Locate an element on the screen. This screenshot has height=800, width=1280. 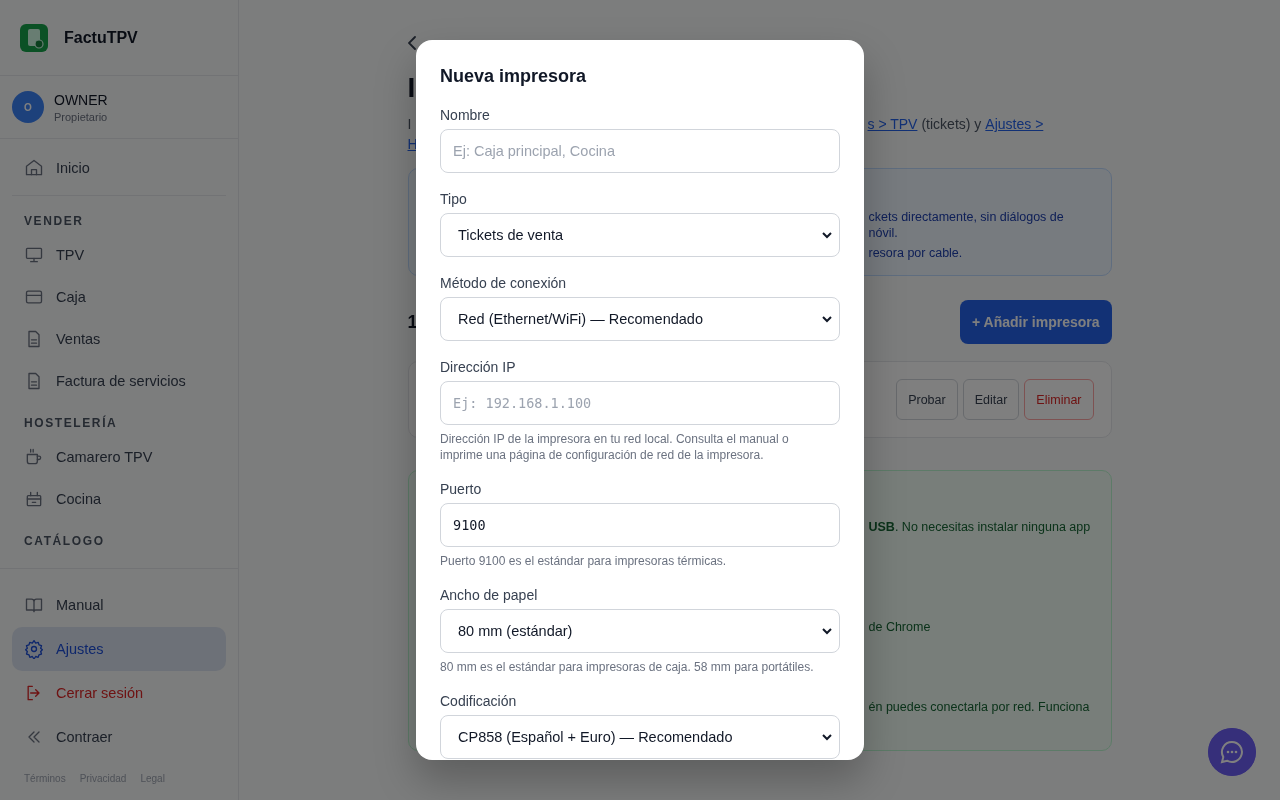
select-field: Red (Ethernet/WiFi) — Recomendado is located at coordinates (640, 319).